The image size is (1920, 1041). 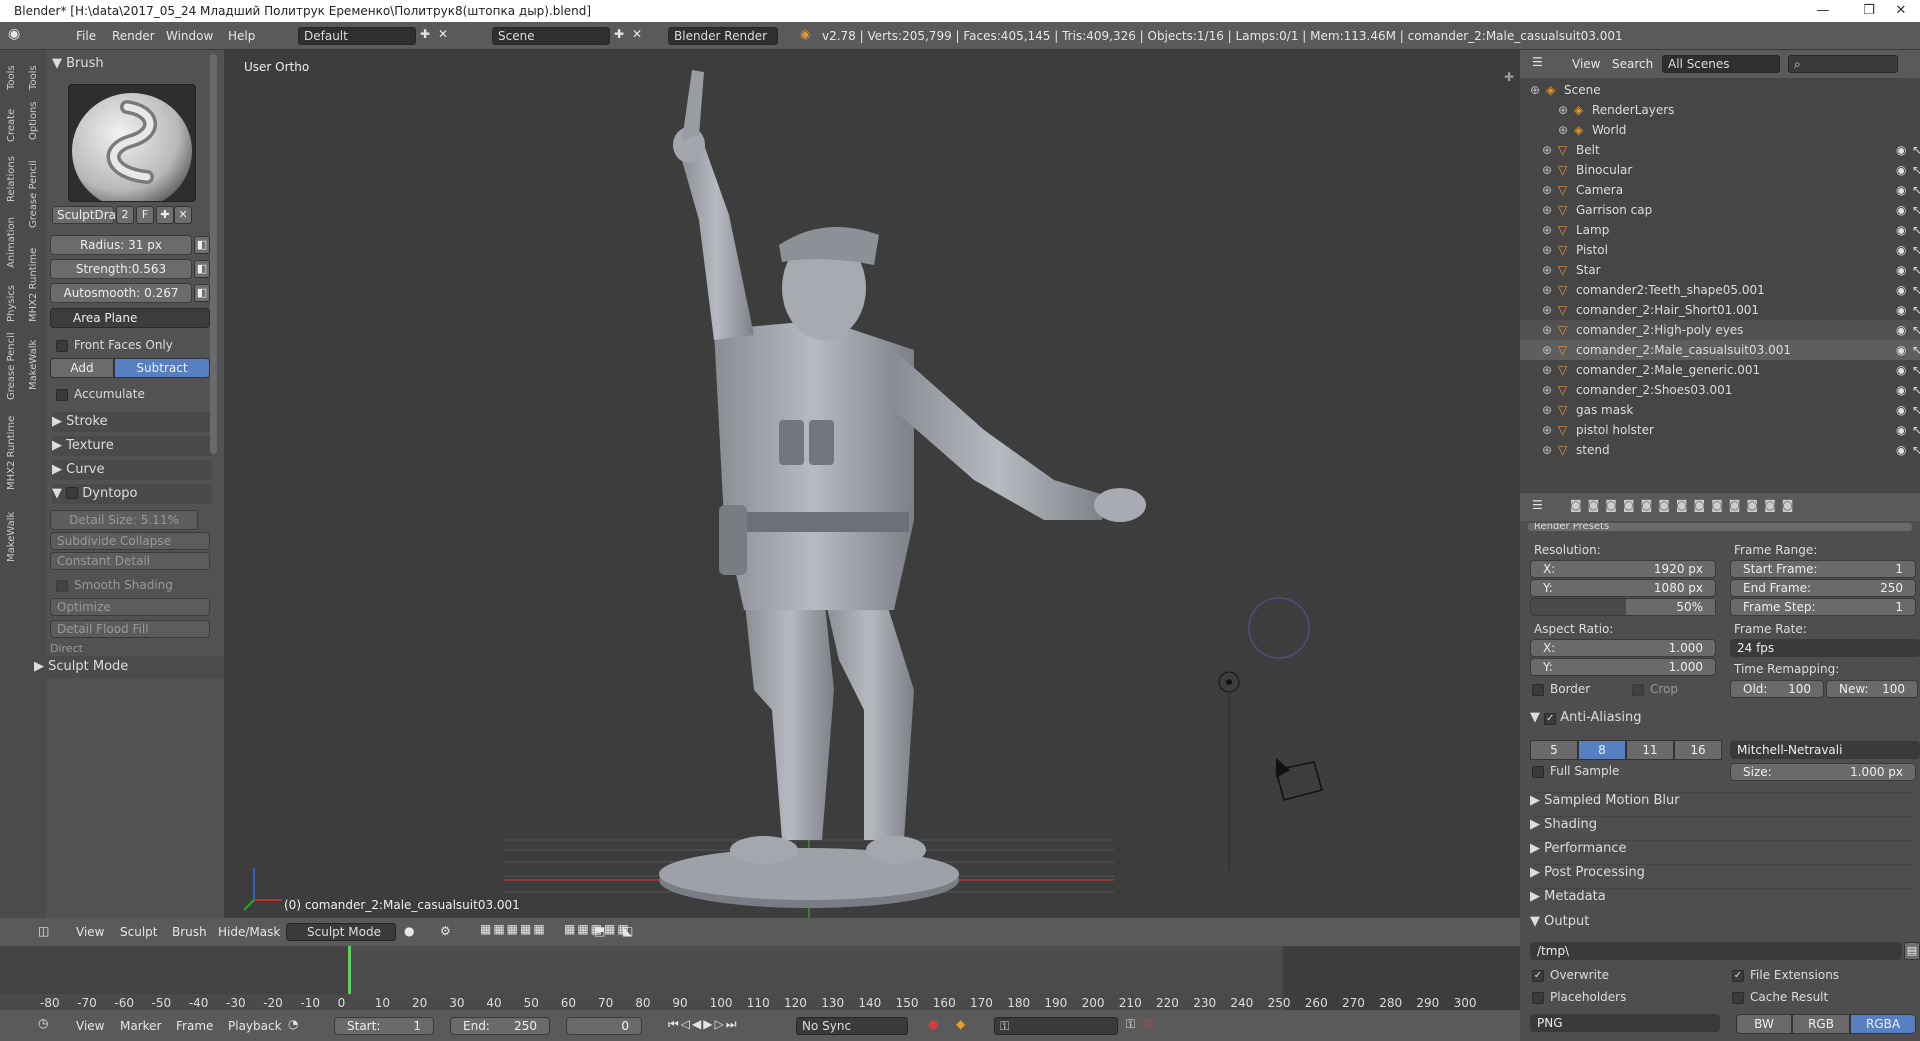 What do you see at coordinates (1823, 588) in the screenshot?
I see `end-frame-field: End Frame: 250` at bounding box center [1823, 588].